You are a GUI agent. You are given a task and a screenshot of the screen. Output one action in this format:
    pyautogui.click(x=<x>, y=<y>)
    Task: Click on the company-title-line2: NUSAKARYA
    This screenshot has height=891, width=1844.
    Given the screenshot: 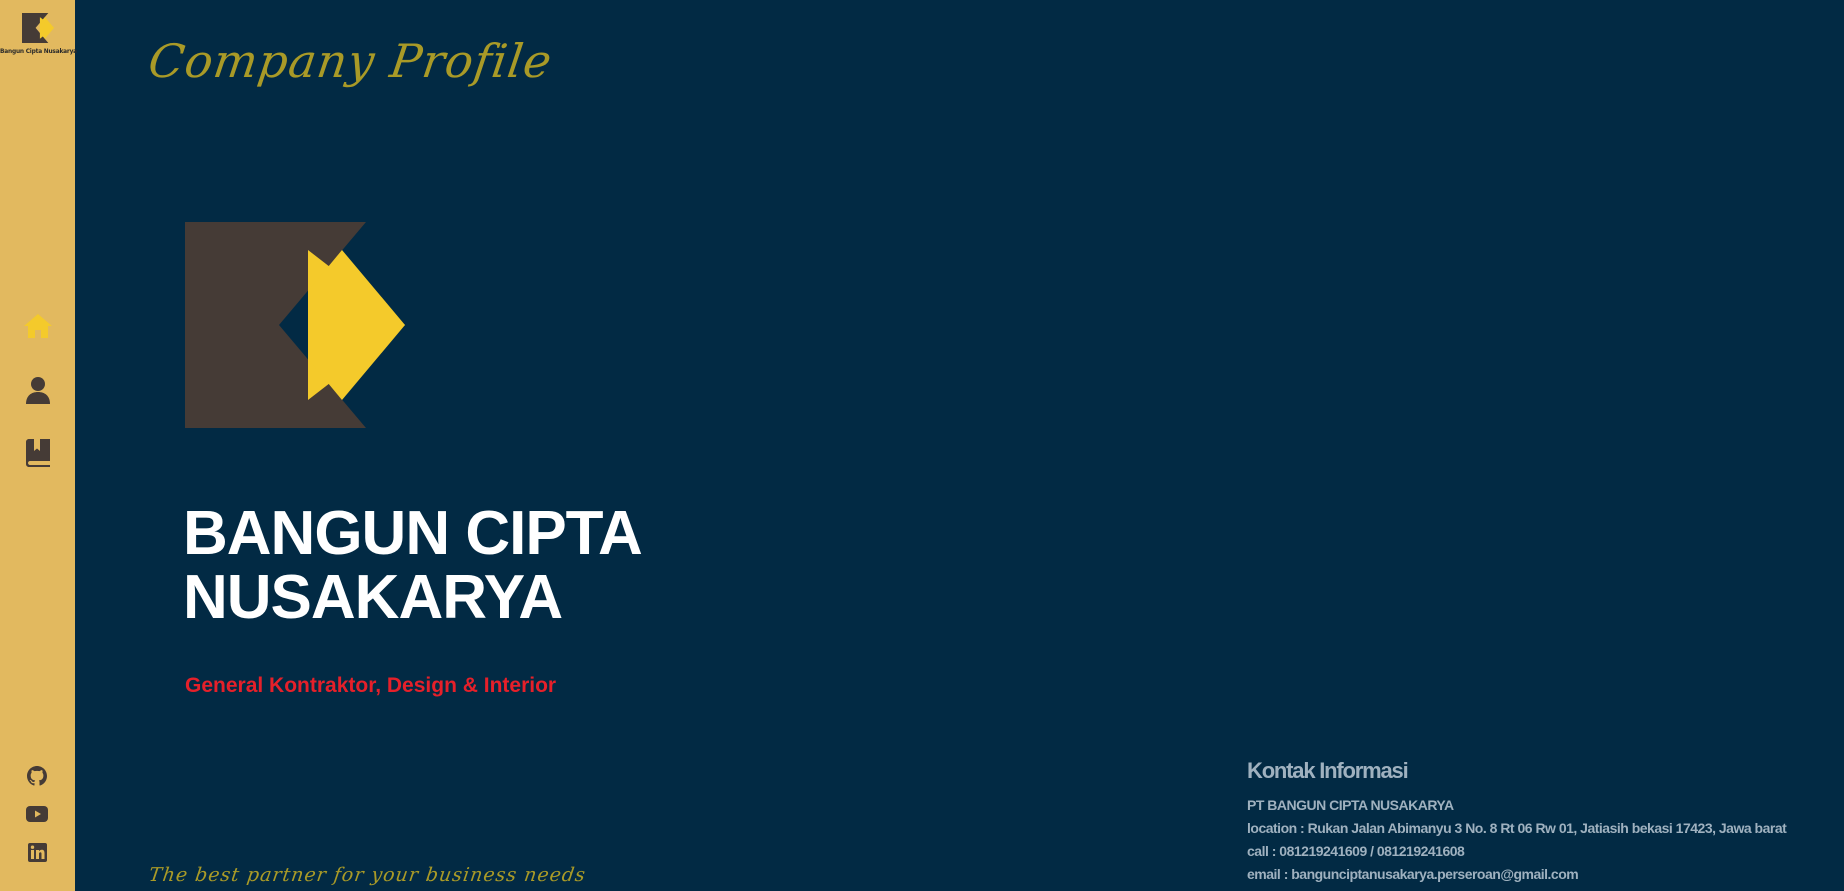 What is the action you would take?
    pyautogui.click(x=373, y=597)
    